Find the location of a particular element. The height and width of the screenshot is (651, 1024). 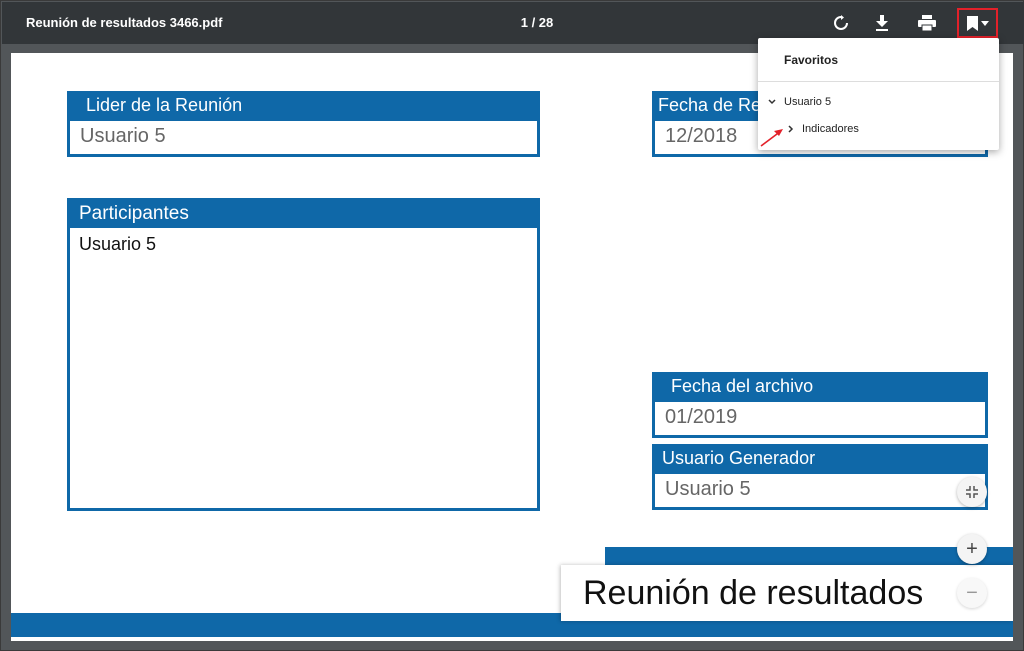

rotate-button is located at coordinates (841, 23).